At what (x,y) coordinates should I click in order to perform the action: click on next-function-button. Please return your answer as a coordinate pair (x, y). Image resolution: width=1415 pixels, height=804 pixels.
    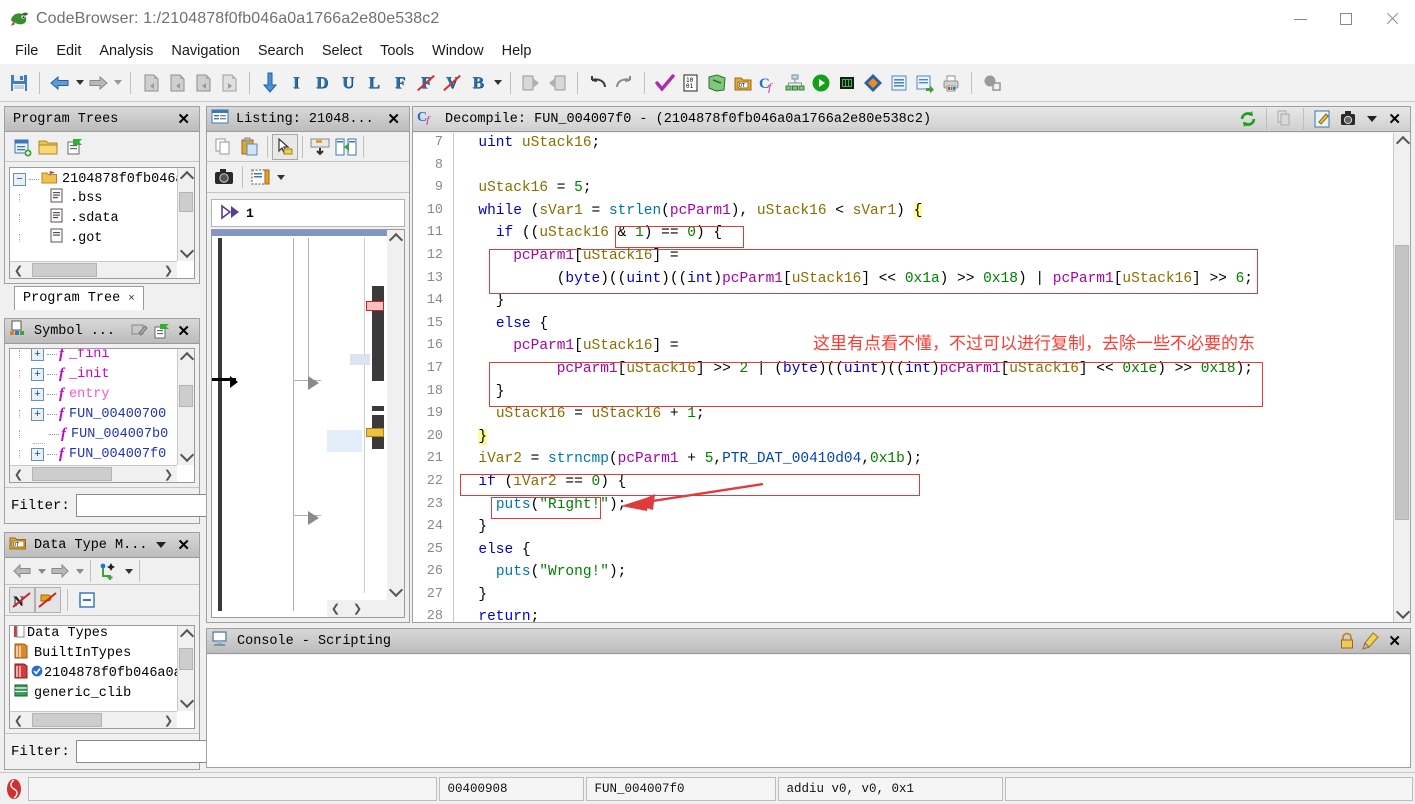
    Looking at the image, I should click on (229, 83).